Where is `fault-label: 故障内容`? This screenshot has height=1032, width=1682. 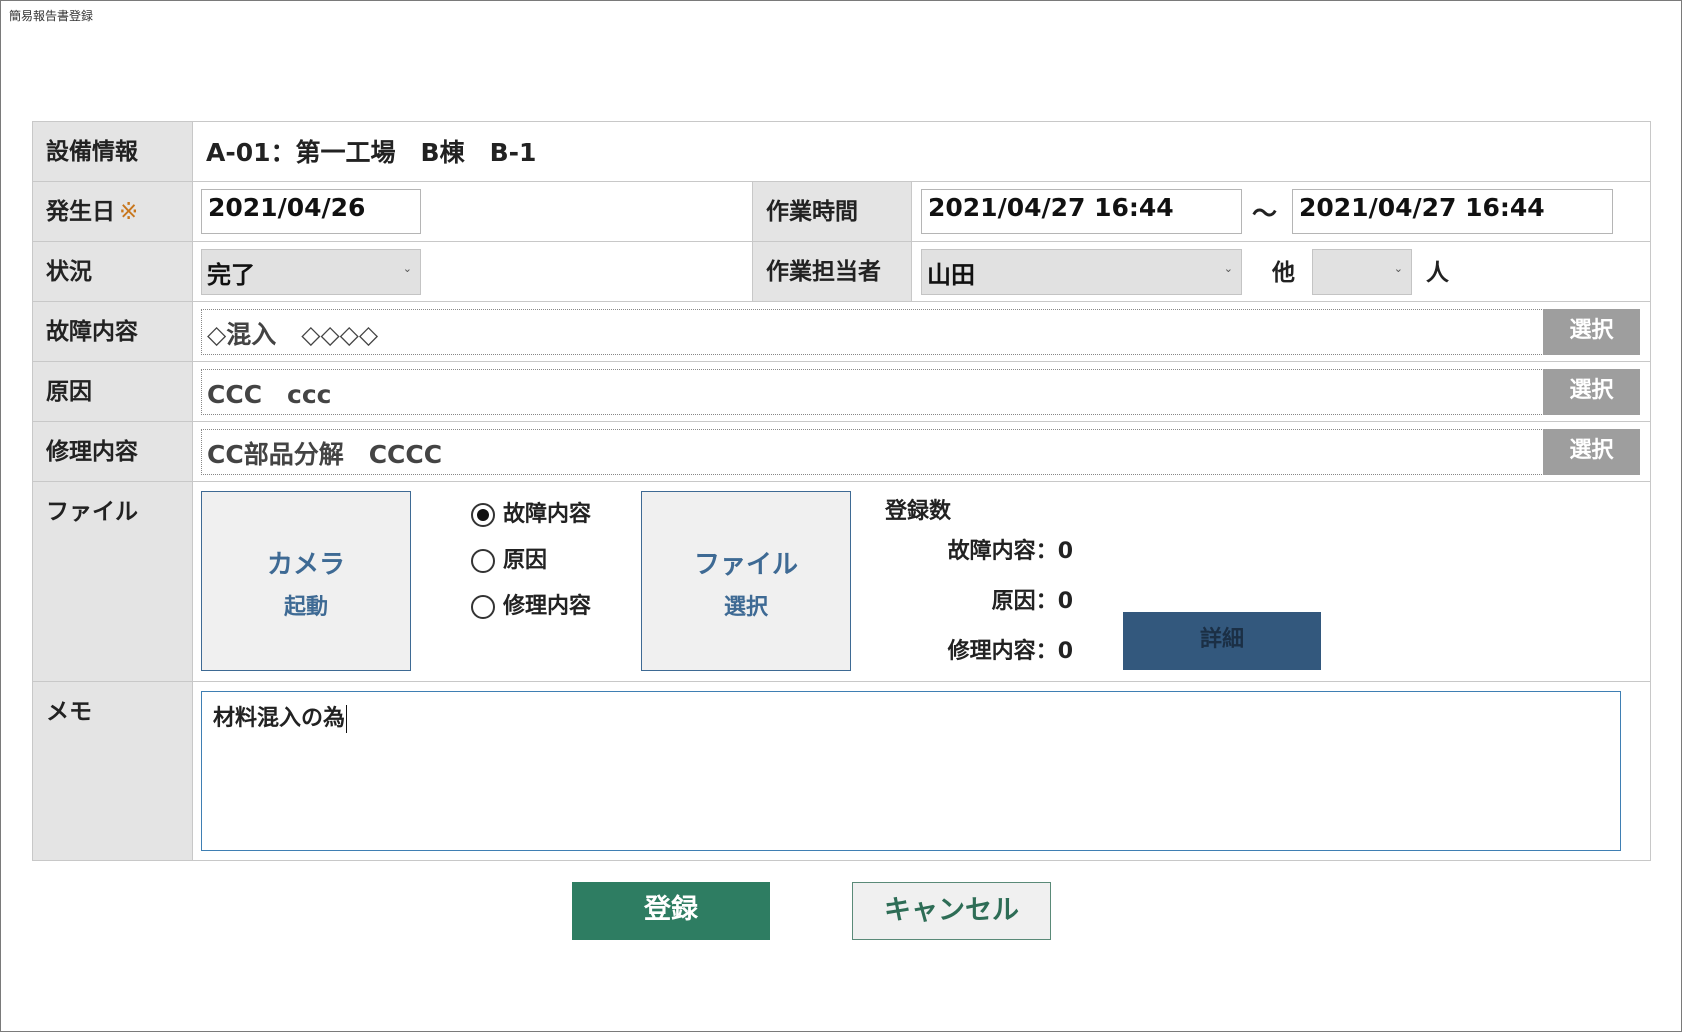
fault-label: 故障内容 is located at coordinates (113, 331).